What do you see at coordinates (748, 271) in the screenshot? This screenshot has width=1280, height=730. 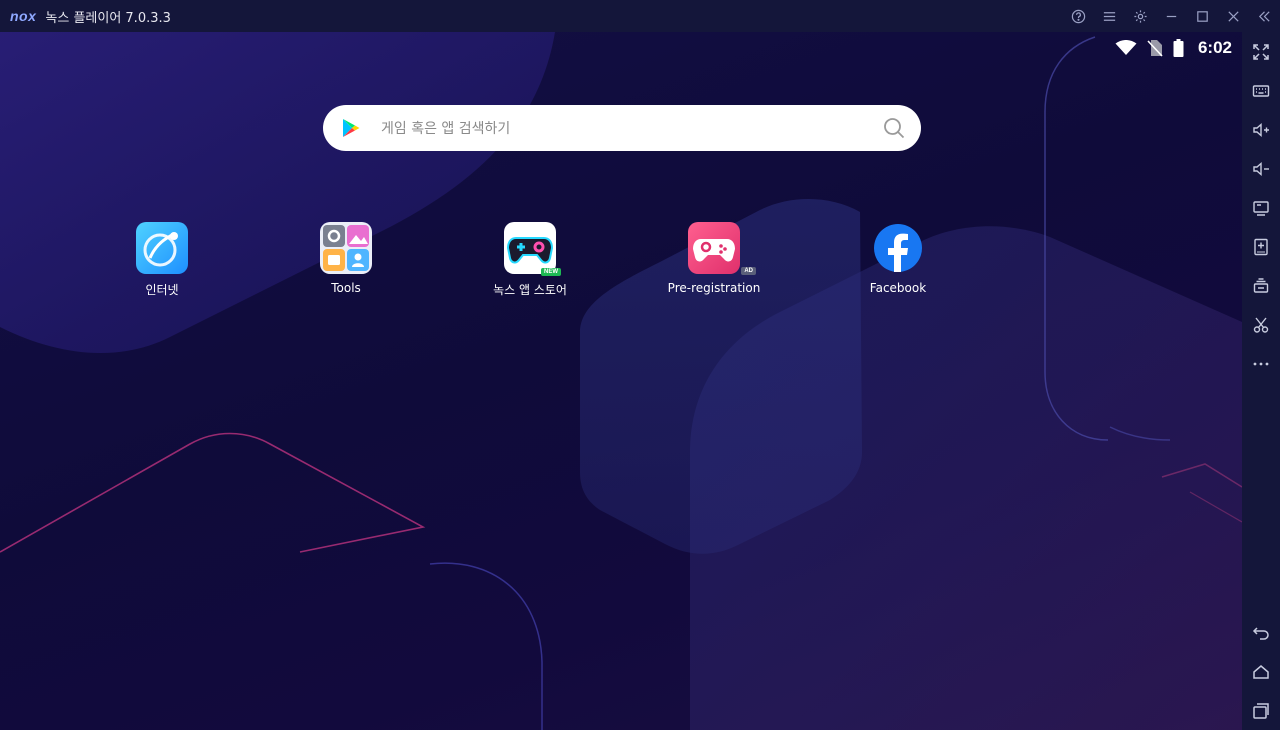 I see `ad-badge: AD` at bounding box center [748, 271].